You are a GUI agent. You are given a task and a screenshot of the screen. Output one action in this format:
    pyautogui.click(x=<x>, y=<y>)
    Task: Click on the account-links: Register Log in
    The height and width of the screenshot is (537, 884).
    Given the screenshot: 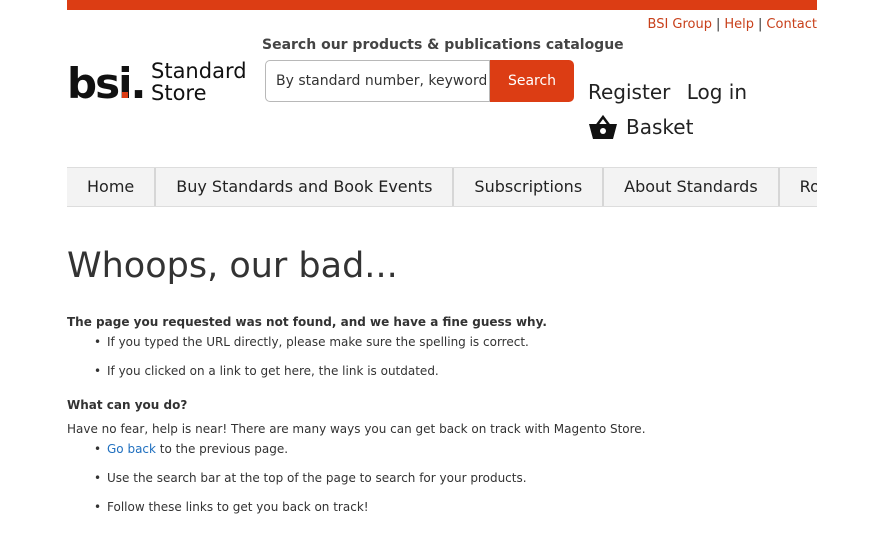 What is the action you would take?
    pyautogui.click(x=672, y=92)
    